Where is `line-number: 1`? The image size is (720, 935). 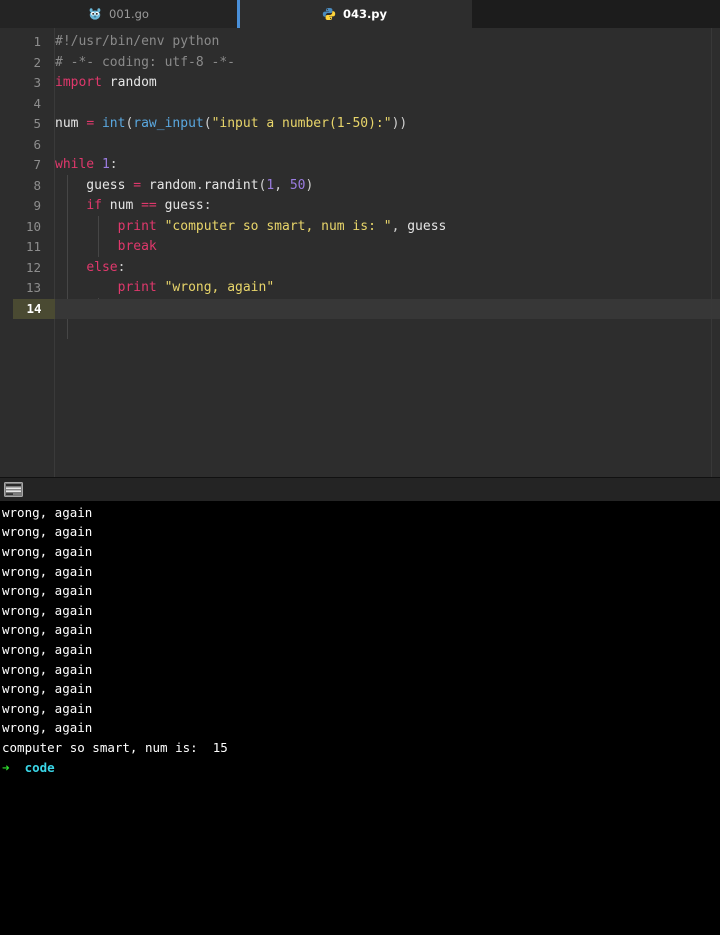 line-number: 1 is located at coordinates (37, 41).